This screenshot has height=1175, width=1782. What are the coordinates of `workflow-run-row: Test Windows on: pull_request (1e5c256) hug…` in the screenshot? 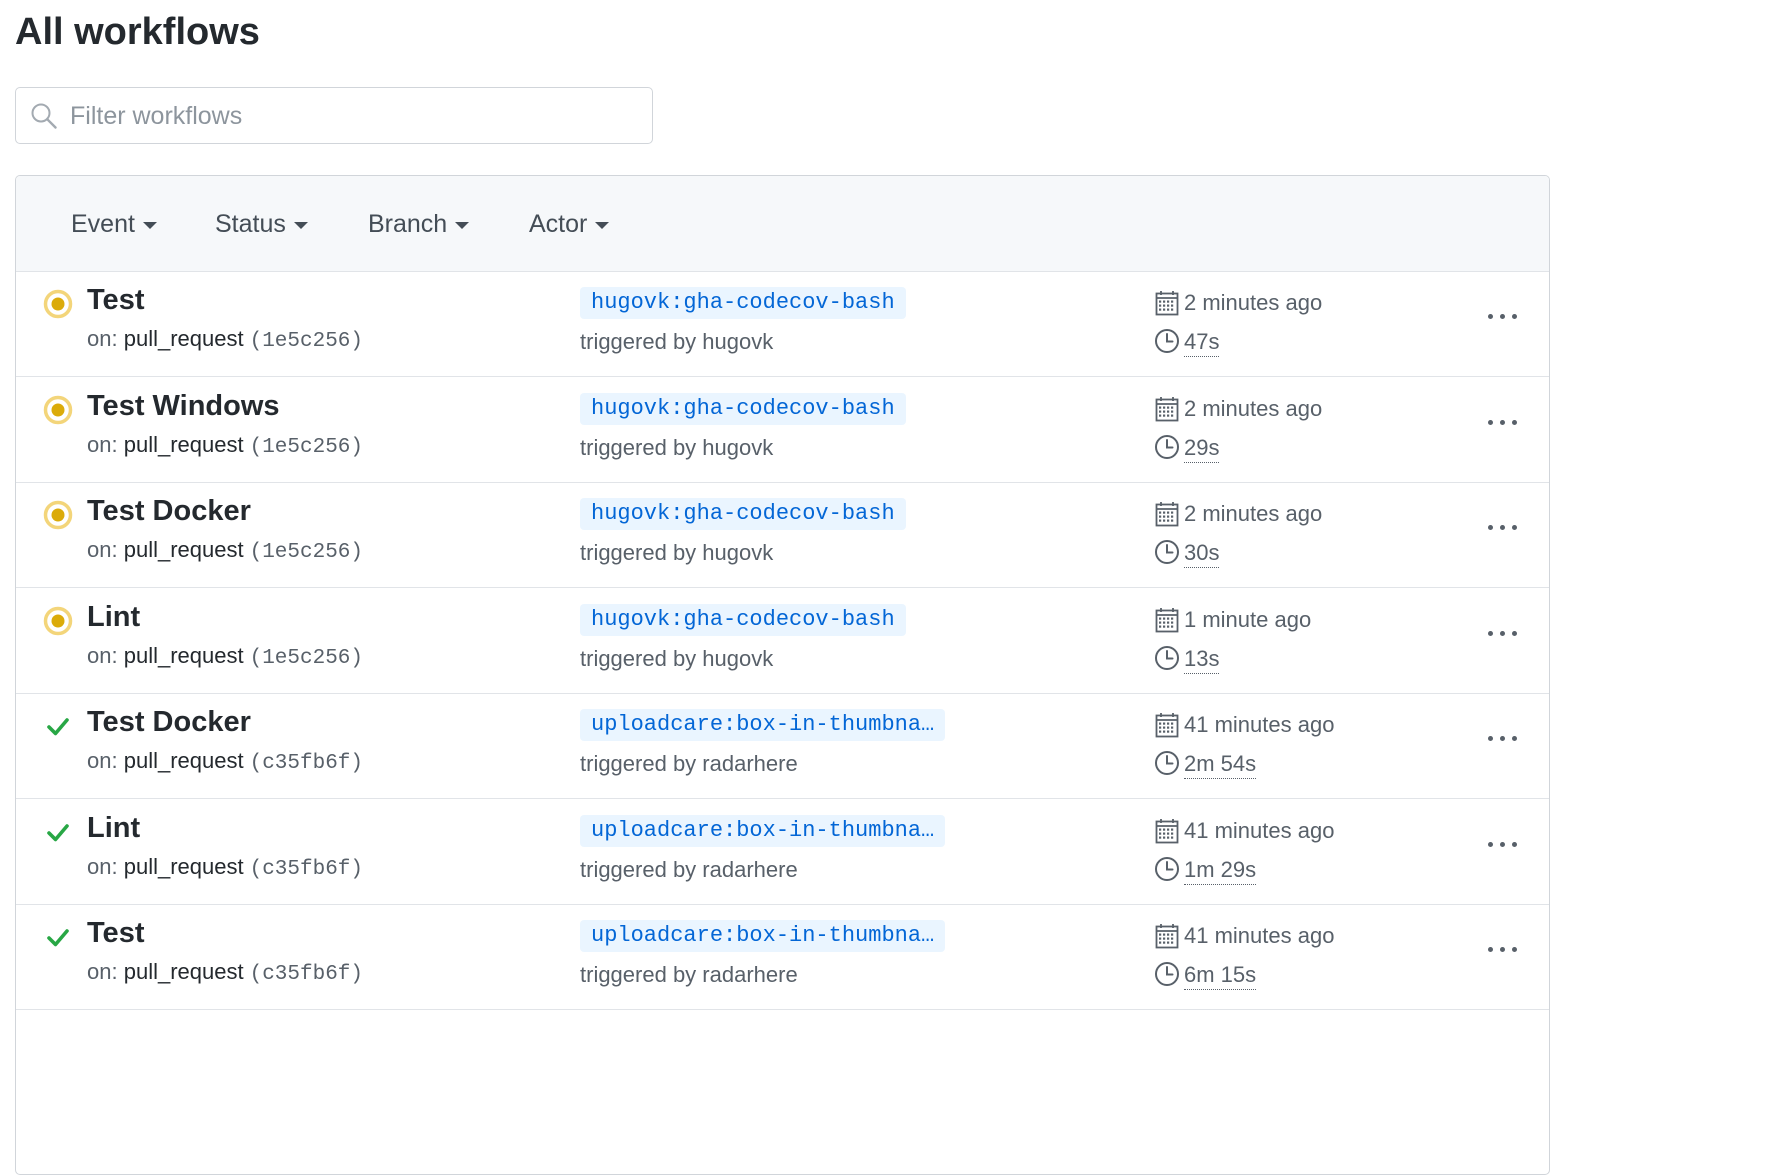 It's located at (782, 430).